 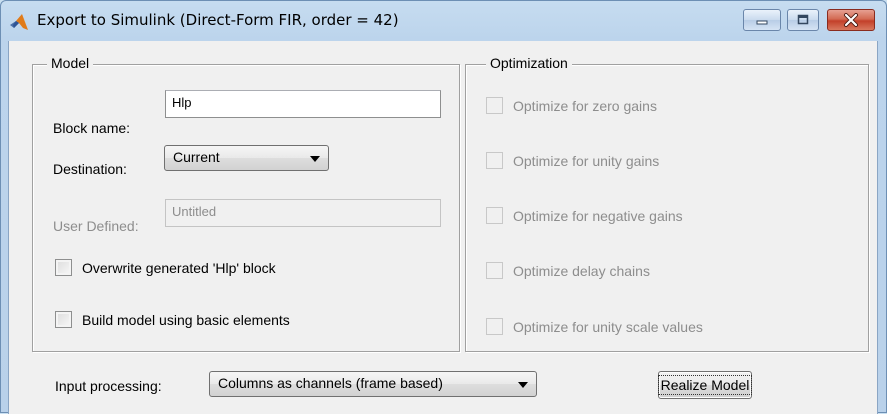 I want to click on input-processing-label: Input processing:, so click(x=108, y=386).